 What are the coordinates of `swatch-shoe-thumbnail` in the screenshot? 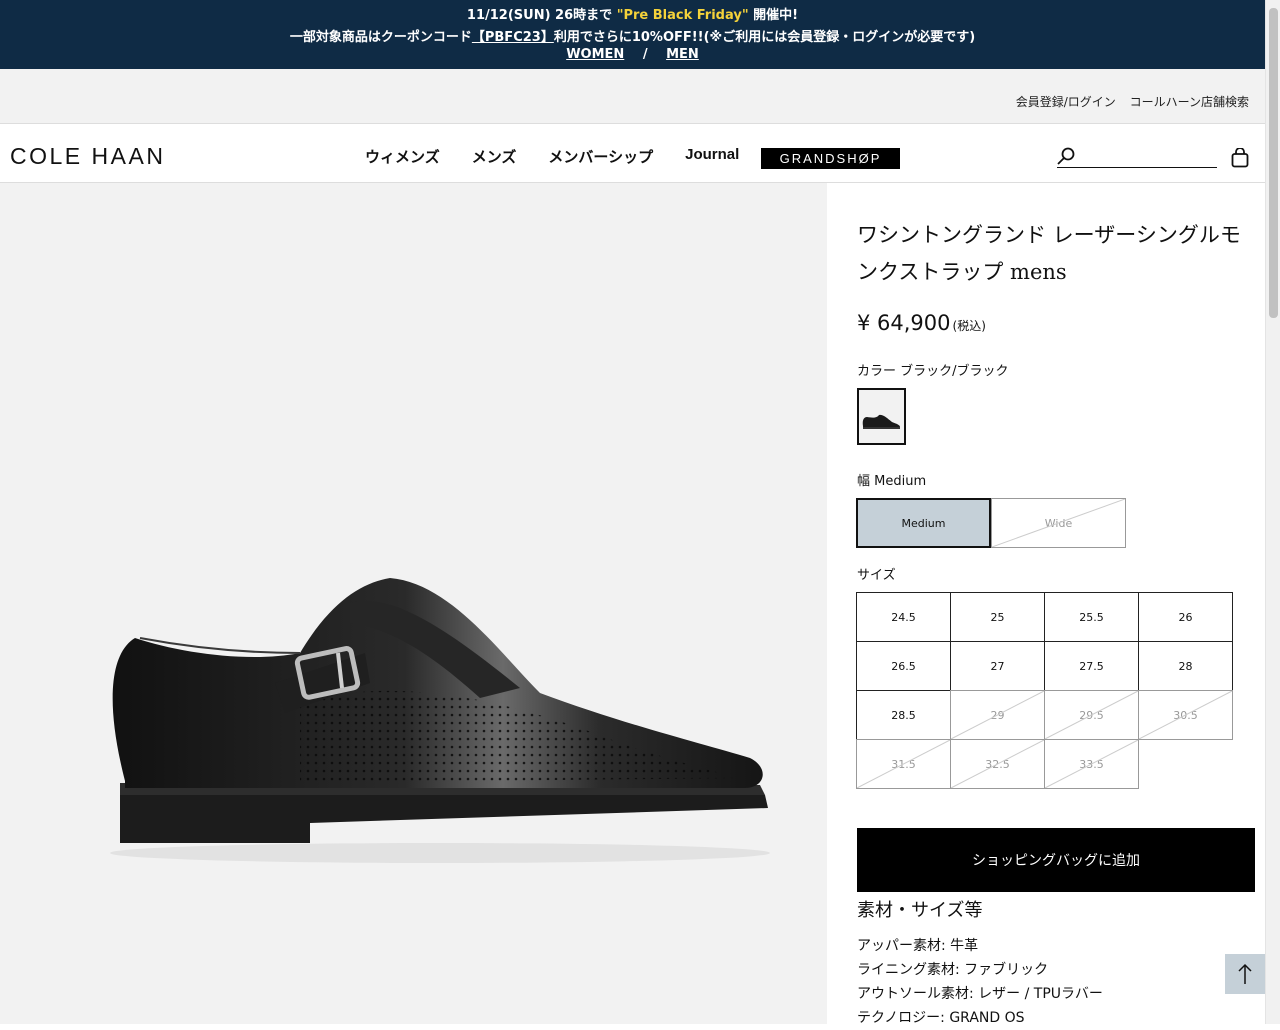 It's located at (881, 416).